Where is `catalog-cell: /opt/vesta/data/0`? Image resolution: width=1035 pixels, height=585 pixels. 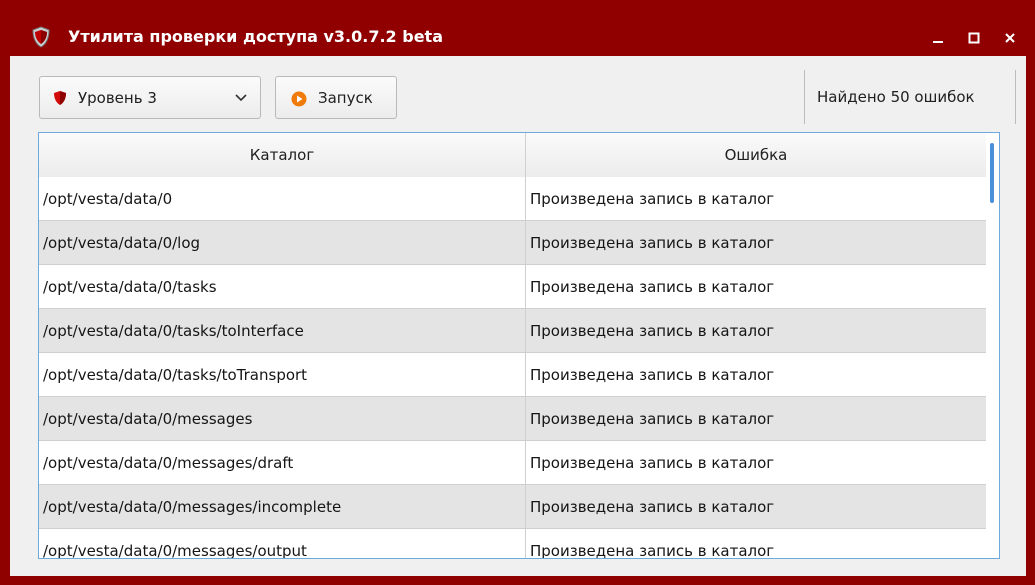
catalog-cell: /opt/vesta/data/0 is located at coordinates (108, 199).